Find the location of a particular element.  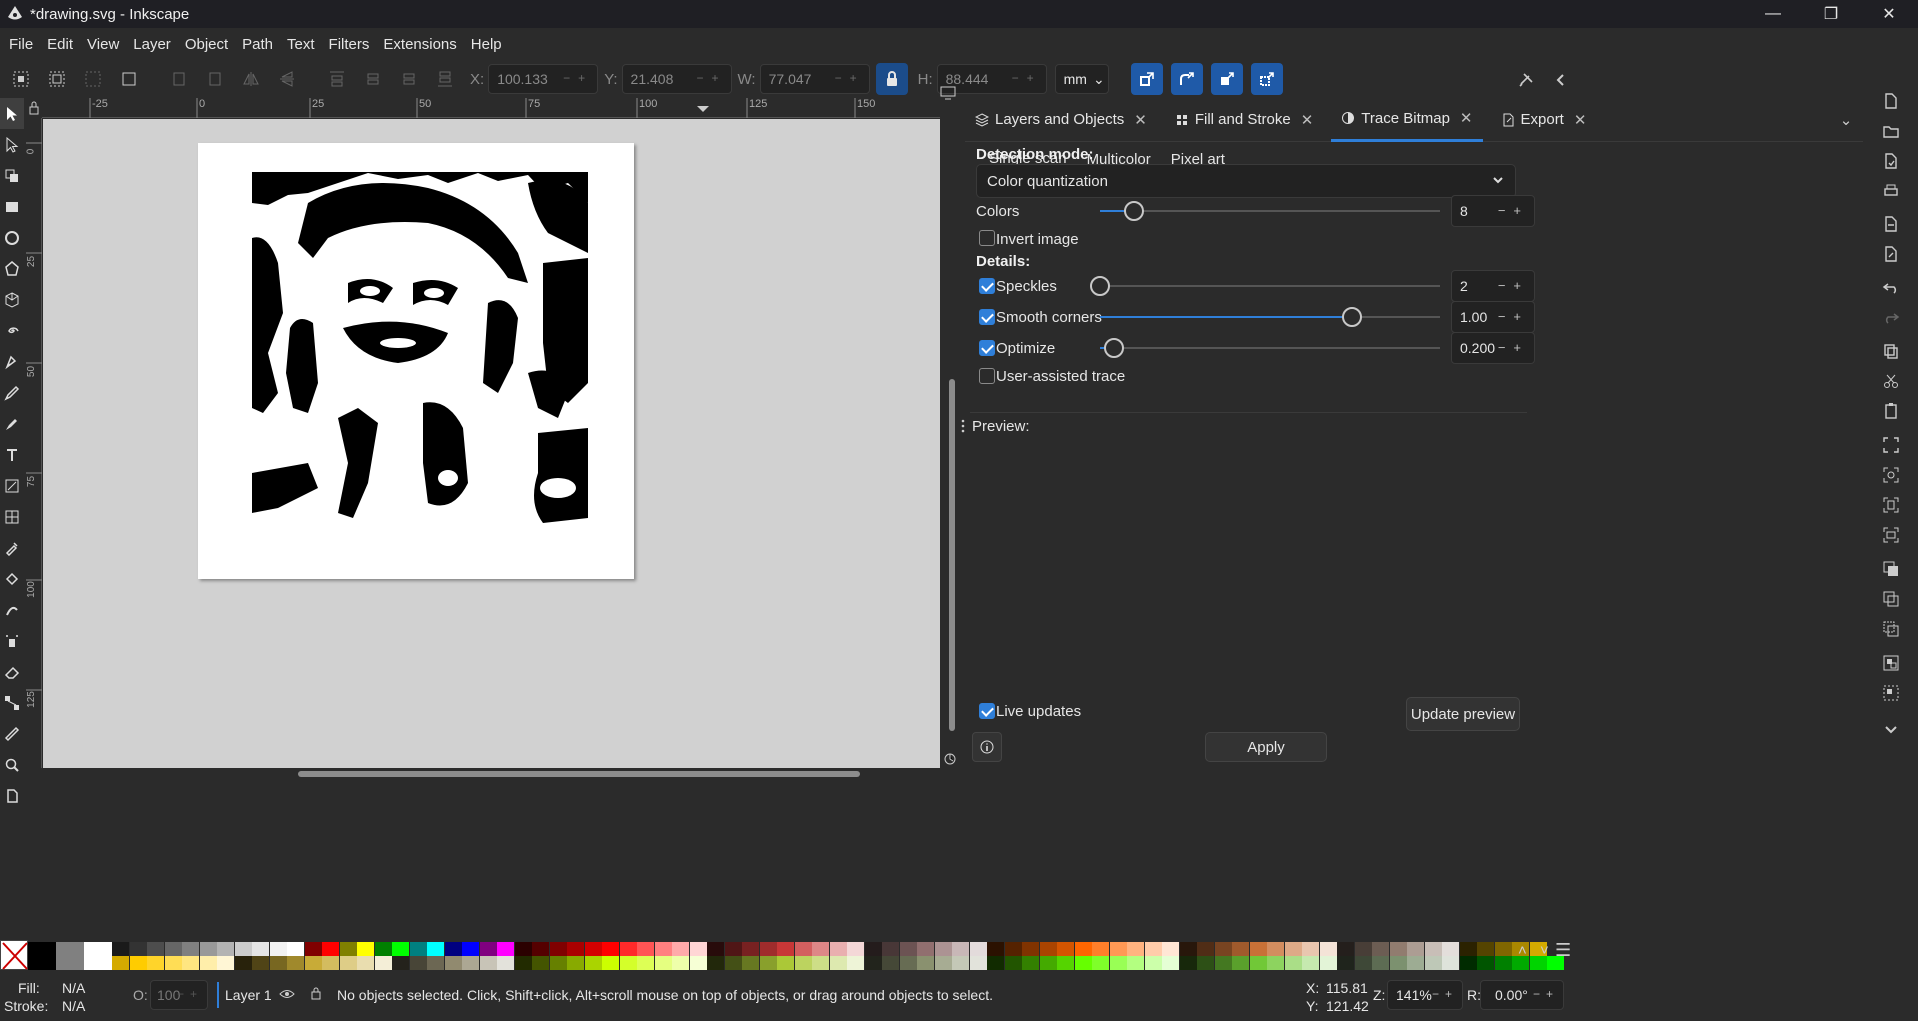

paint-bucket-tool-icon is located at coordinates (12, 578).